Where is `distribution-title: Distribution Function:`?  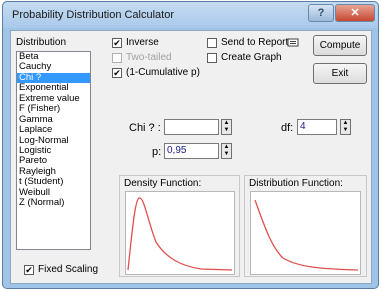 distribution-title: Distribution Function: is located at coordinates (296, 183).